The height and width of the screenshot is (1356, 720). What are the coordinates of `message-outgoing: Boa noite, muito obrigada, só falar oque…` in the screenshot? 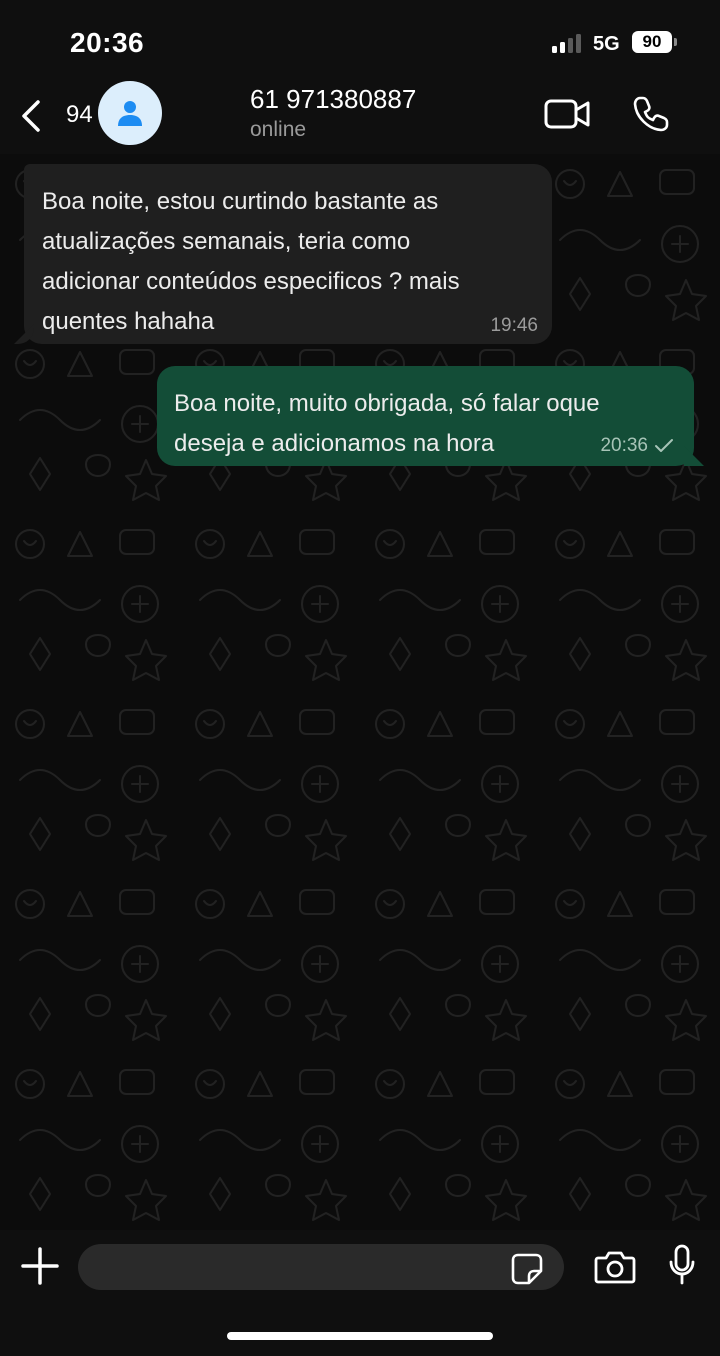 It's located at (425, 416).